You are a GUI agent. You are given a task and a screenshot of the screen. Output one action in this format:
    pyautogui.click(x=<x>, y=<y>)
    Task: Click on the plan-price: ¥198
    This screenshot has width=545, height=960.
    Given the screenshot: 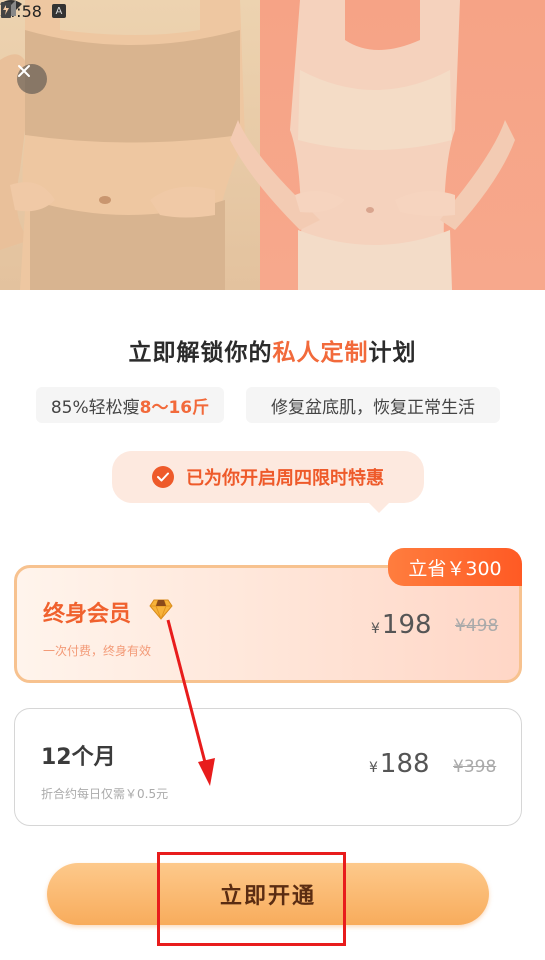 What is the action you would take?
    pyautogui.click(x=401, y=625)
    